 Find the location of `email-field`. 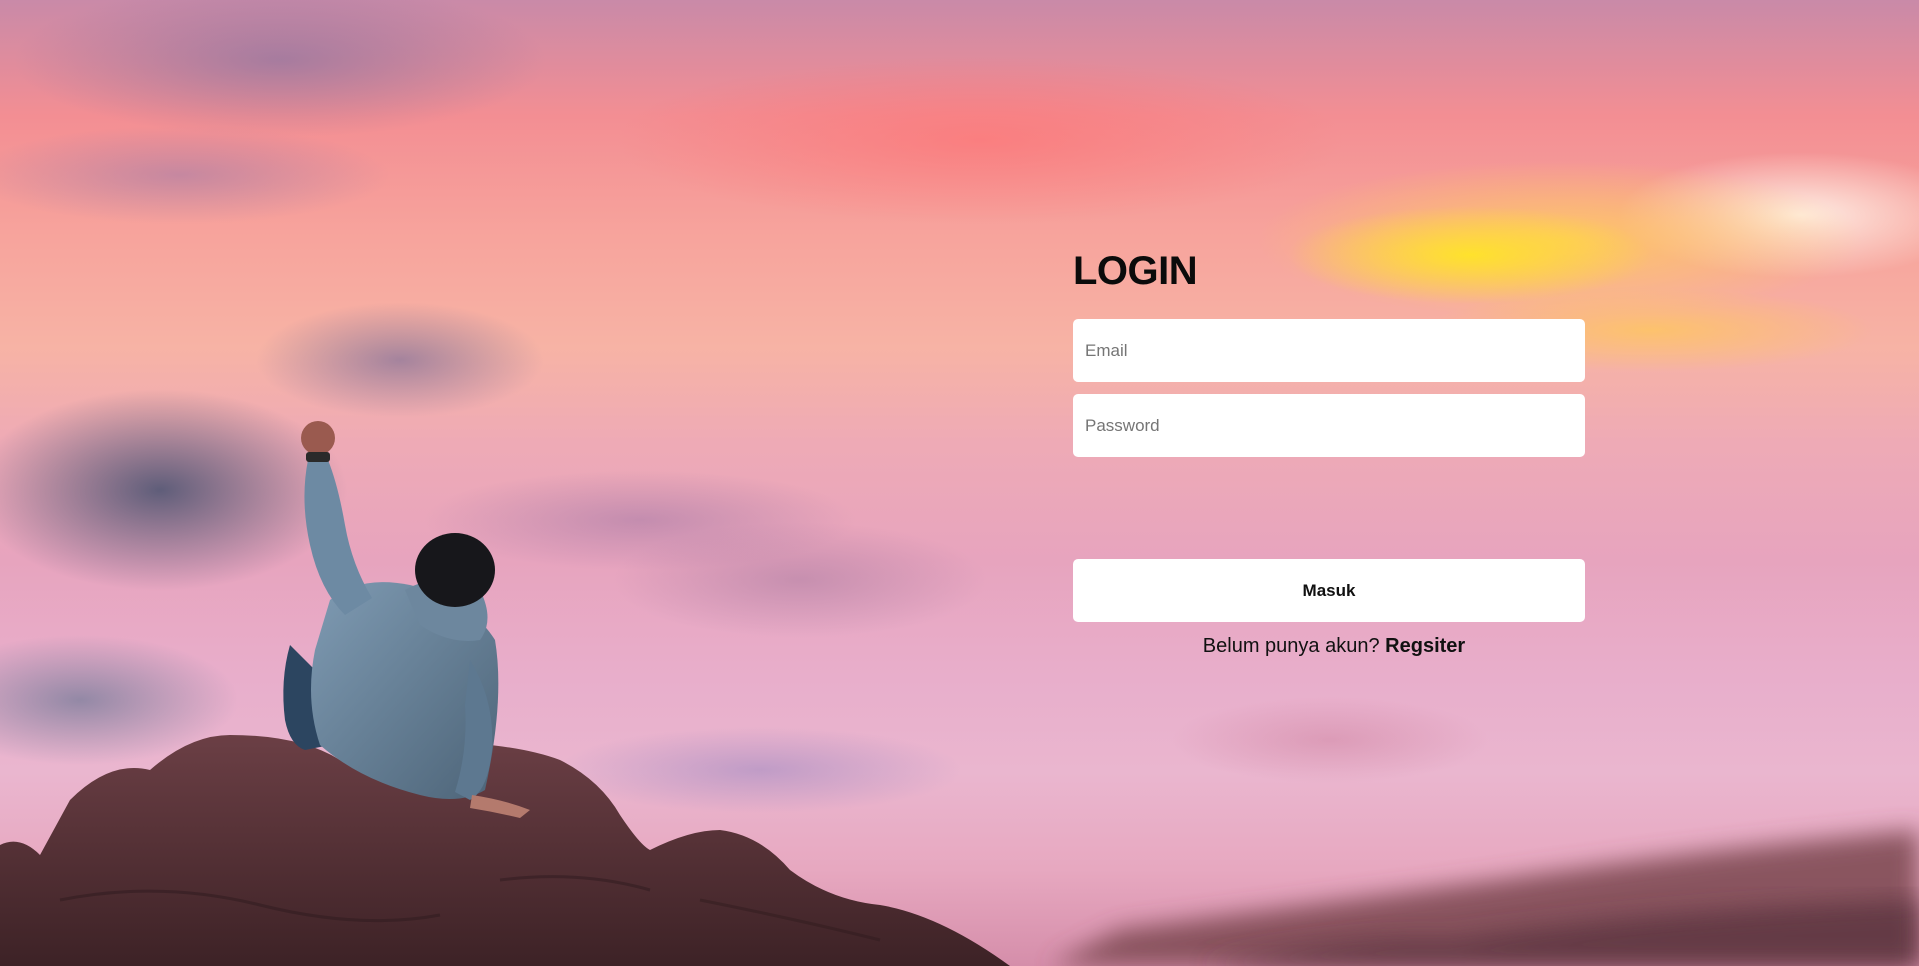

email-field is located at coordinates (1329, 350).